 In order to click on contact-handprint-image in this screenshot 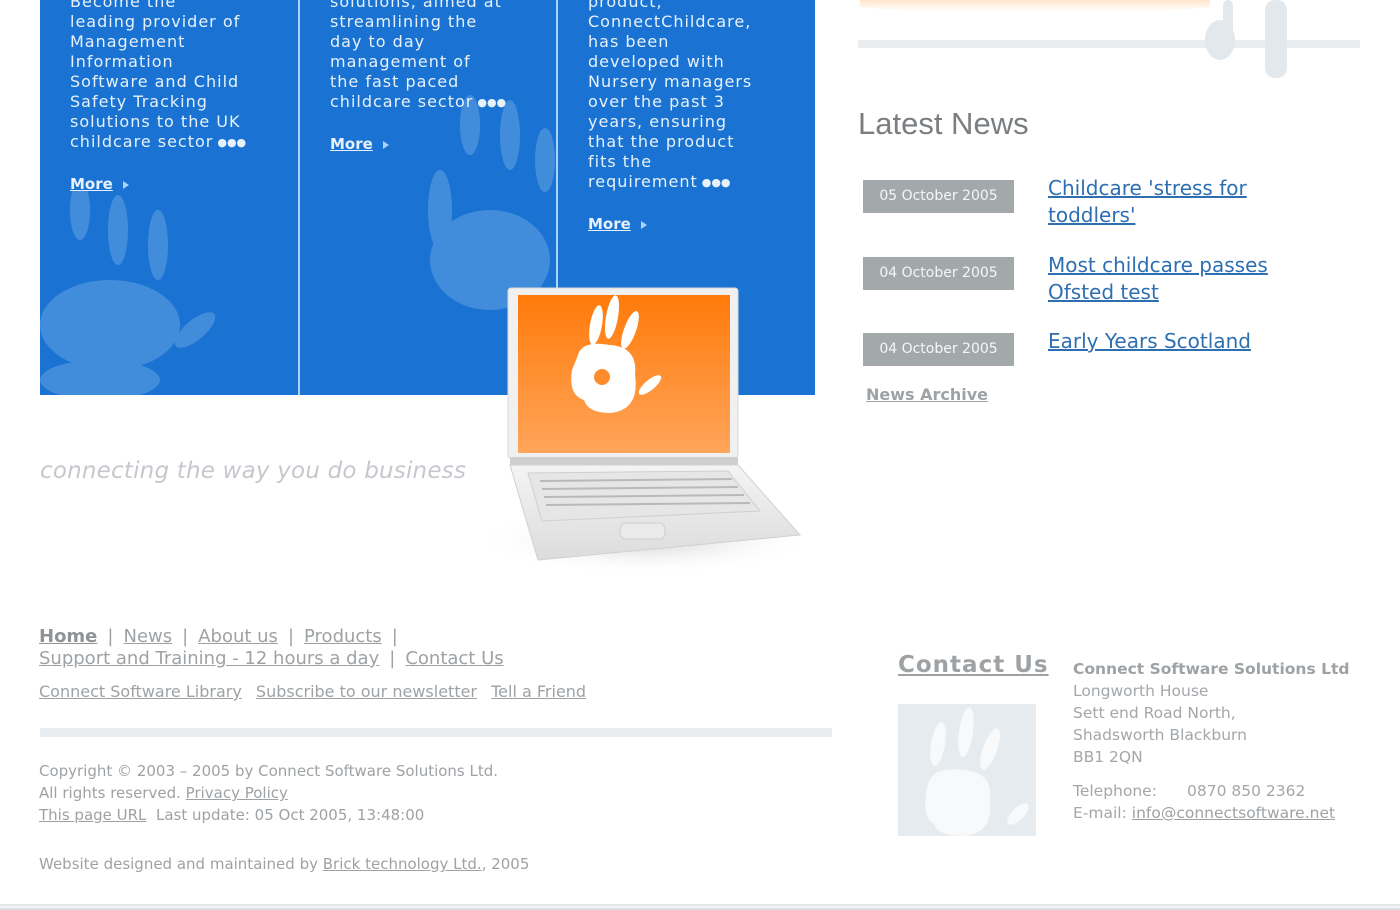, I will do `click(967, 770)`.